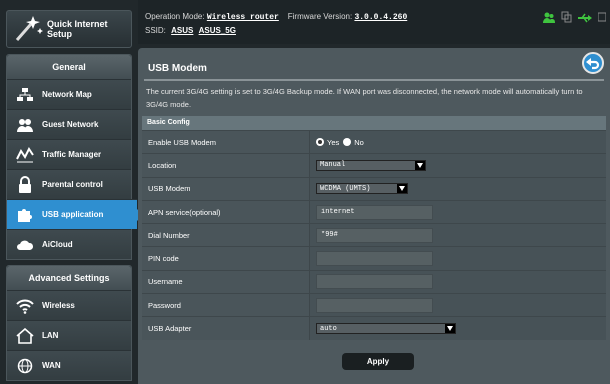  I want to click on usb-adapter-value: auto, so click(328, 328).